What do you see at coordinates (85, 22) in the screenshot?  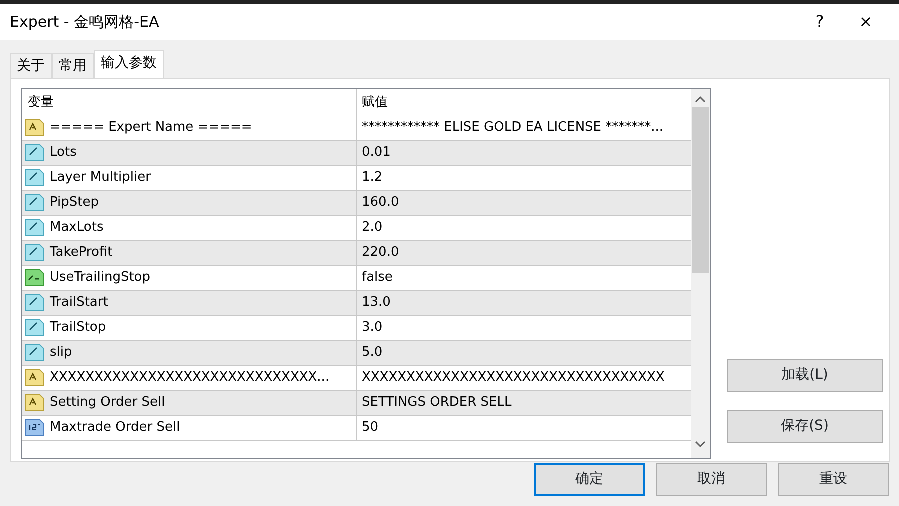 I see `window-title: Expert - 金鸣网格-EA` at bounding box center [85, 22].